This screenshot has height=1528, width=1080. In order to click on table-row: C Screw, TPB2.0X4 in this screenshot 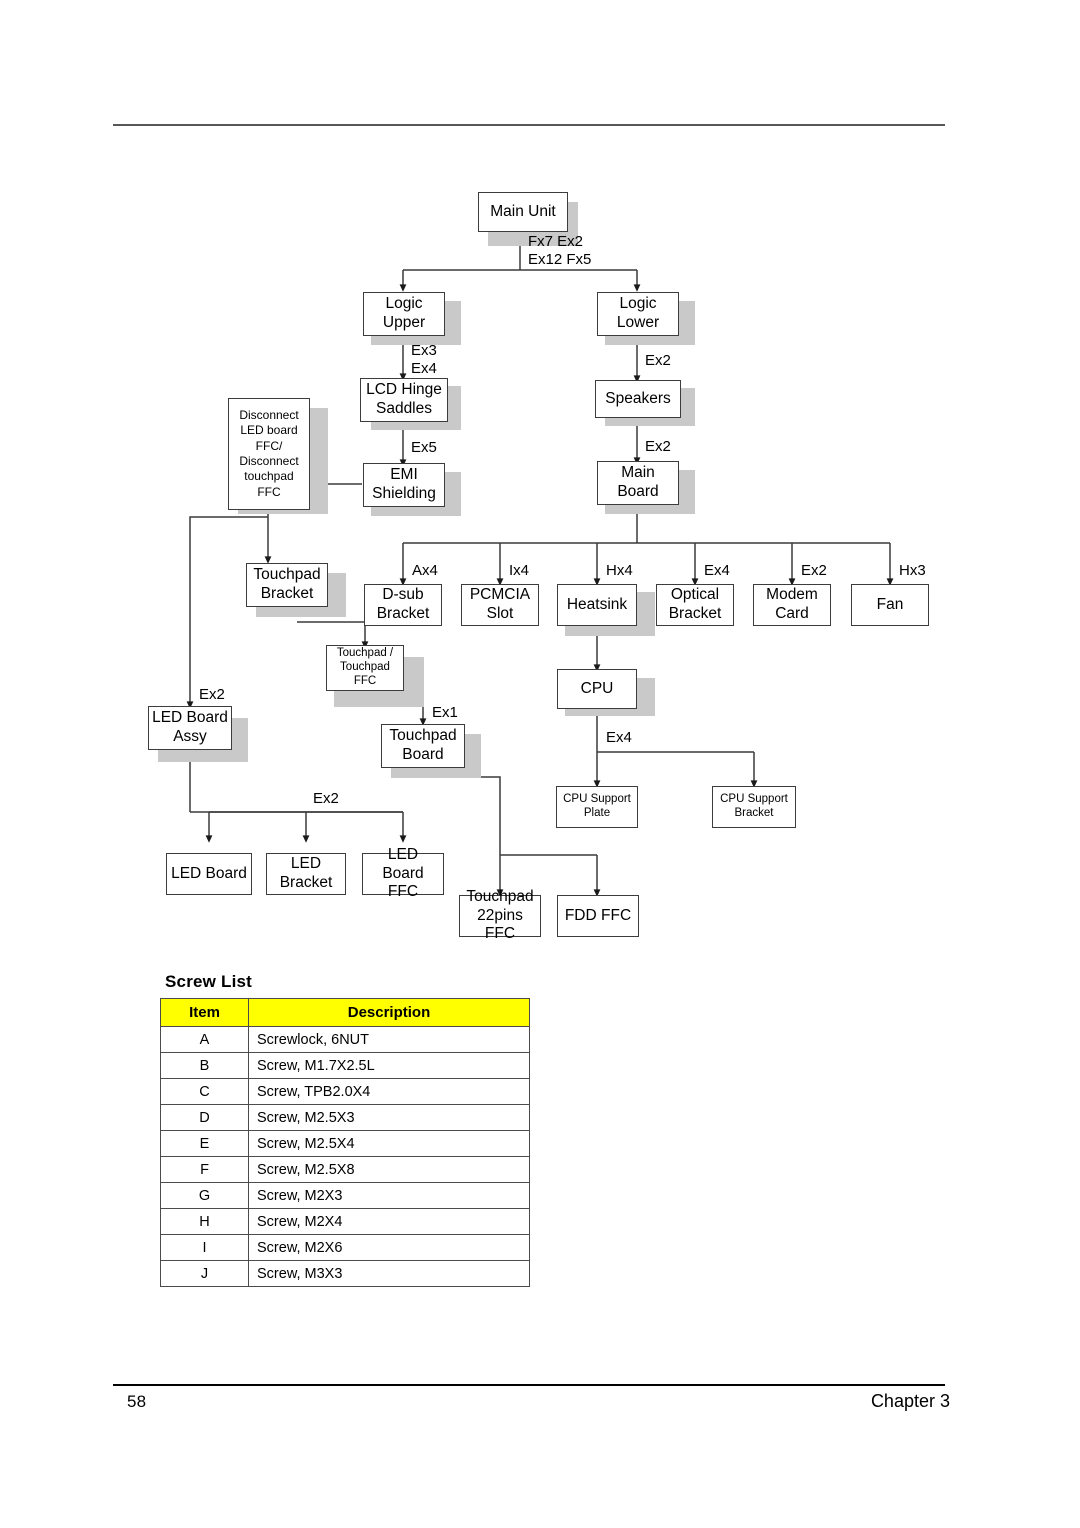, I will do `click(345, 1091)`.